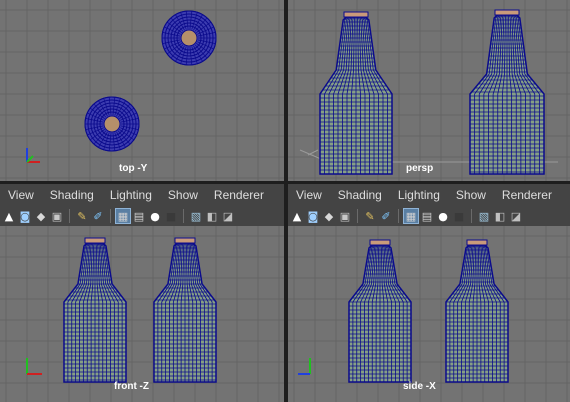 The height and width of the screenshot is (402, 570). I want to click on viewport-label: persp, so click(420, 168).